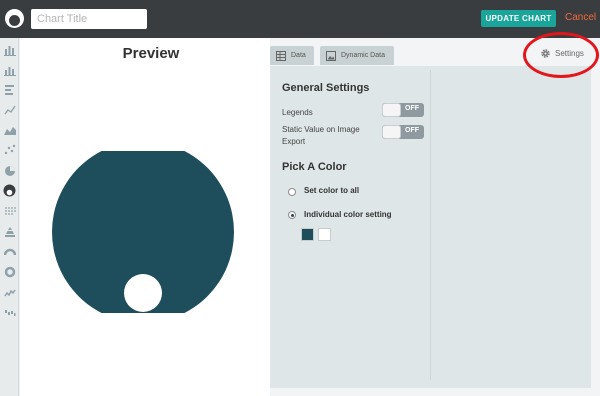  I want to click on individual-color-label: Individual color setting, so click(348, 214).